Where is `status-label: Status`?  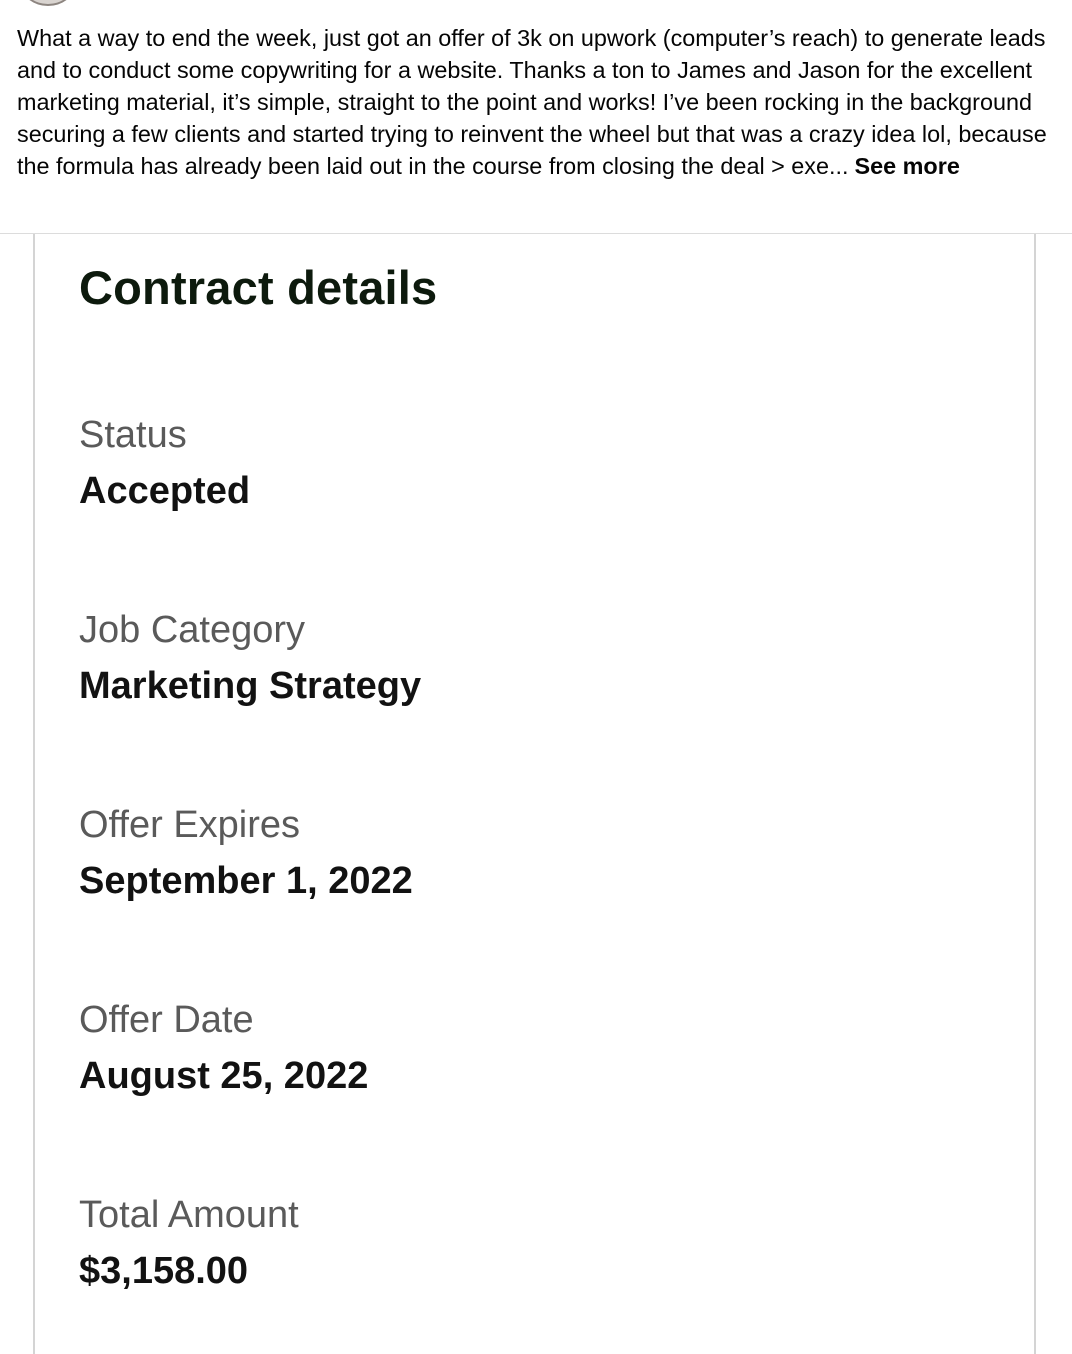
status-label: Status is located at coordinates (133, 435).